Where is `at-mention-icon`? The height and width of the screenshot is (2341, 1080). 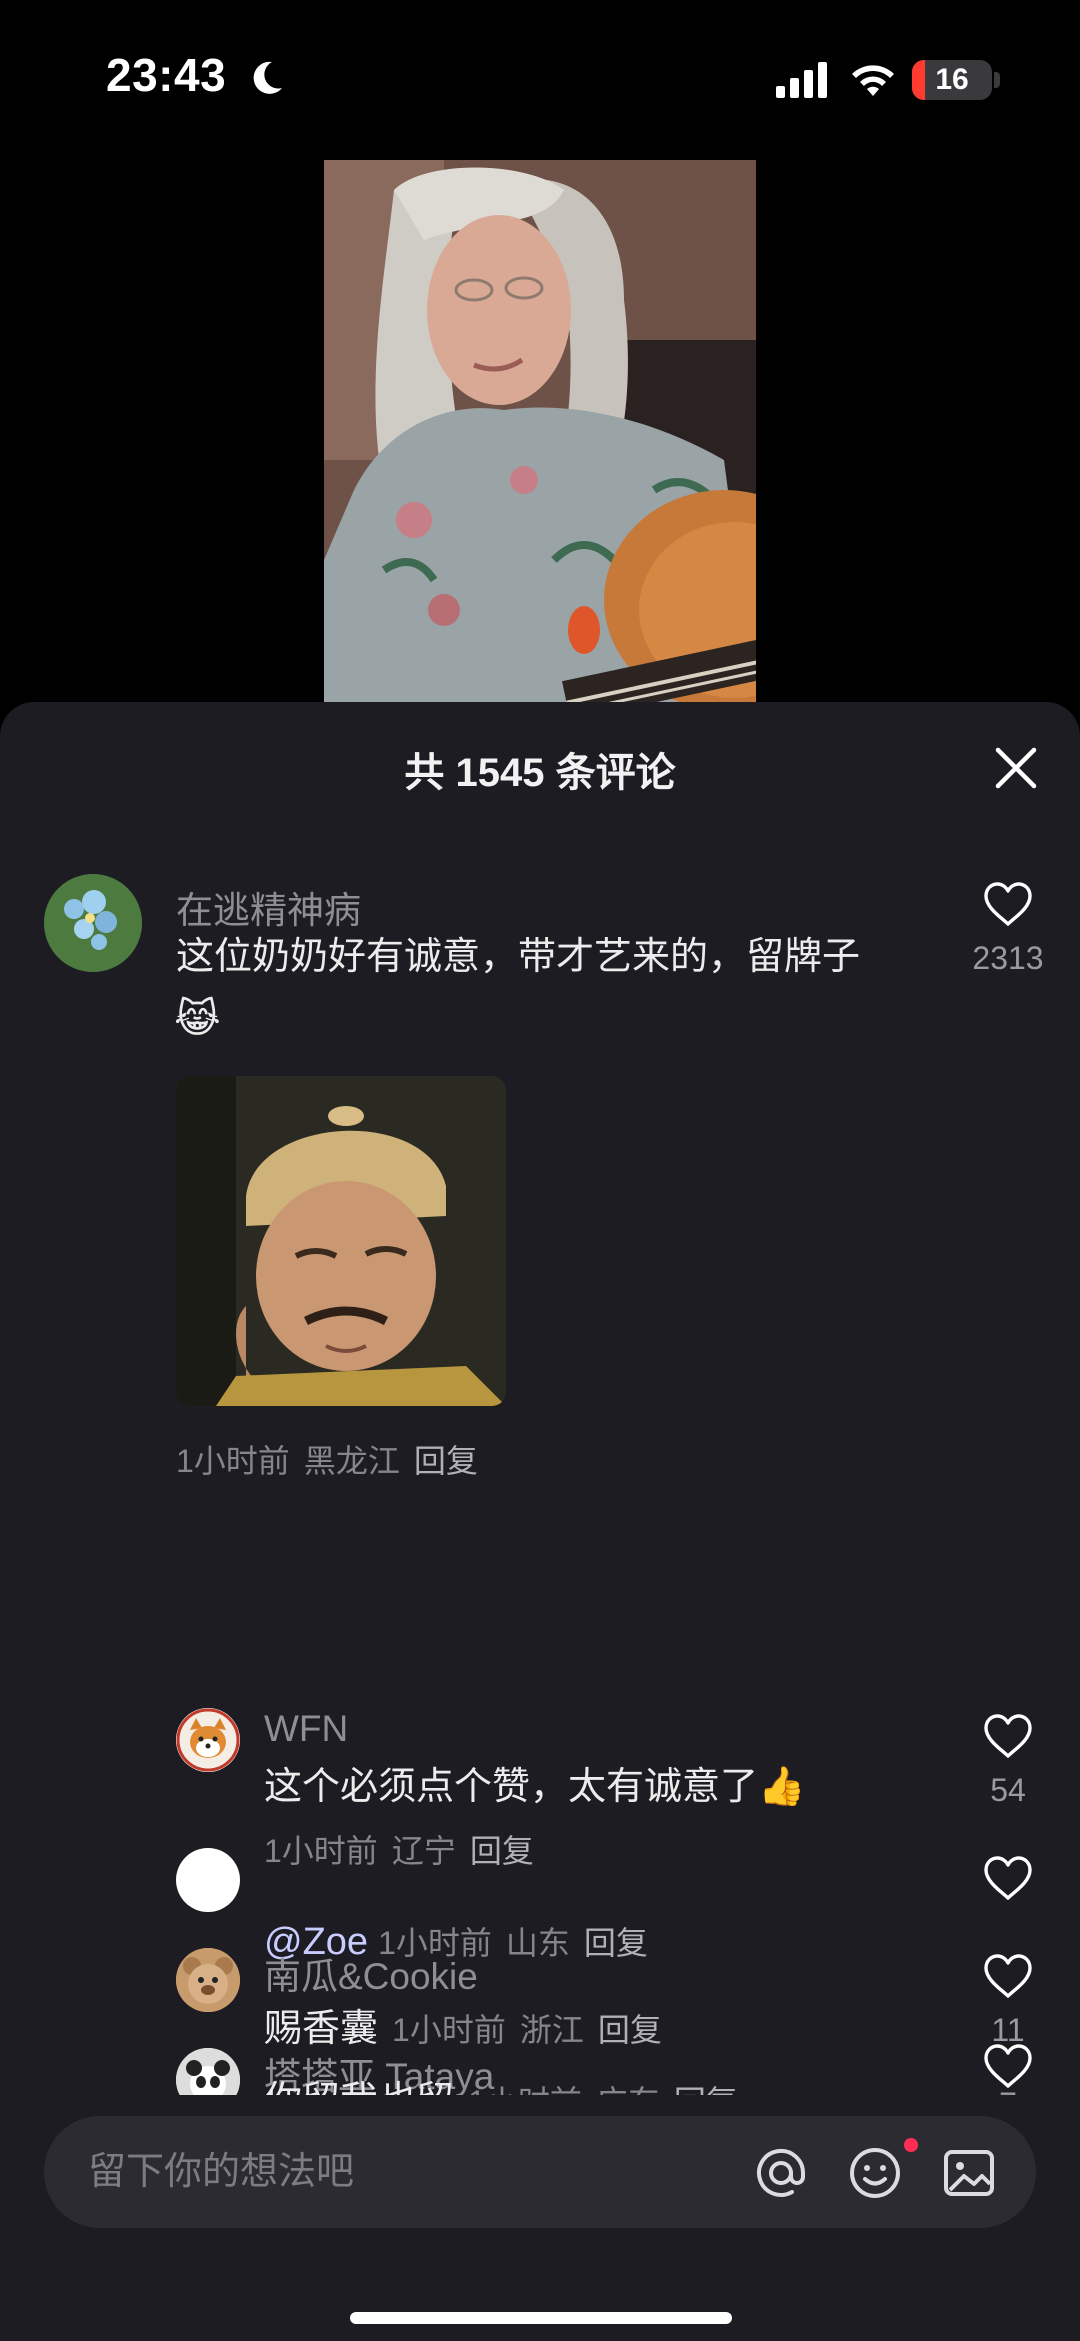 at-mention-icon is located at coordinates (781, 2173).